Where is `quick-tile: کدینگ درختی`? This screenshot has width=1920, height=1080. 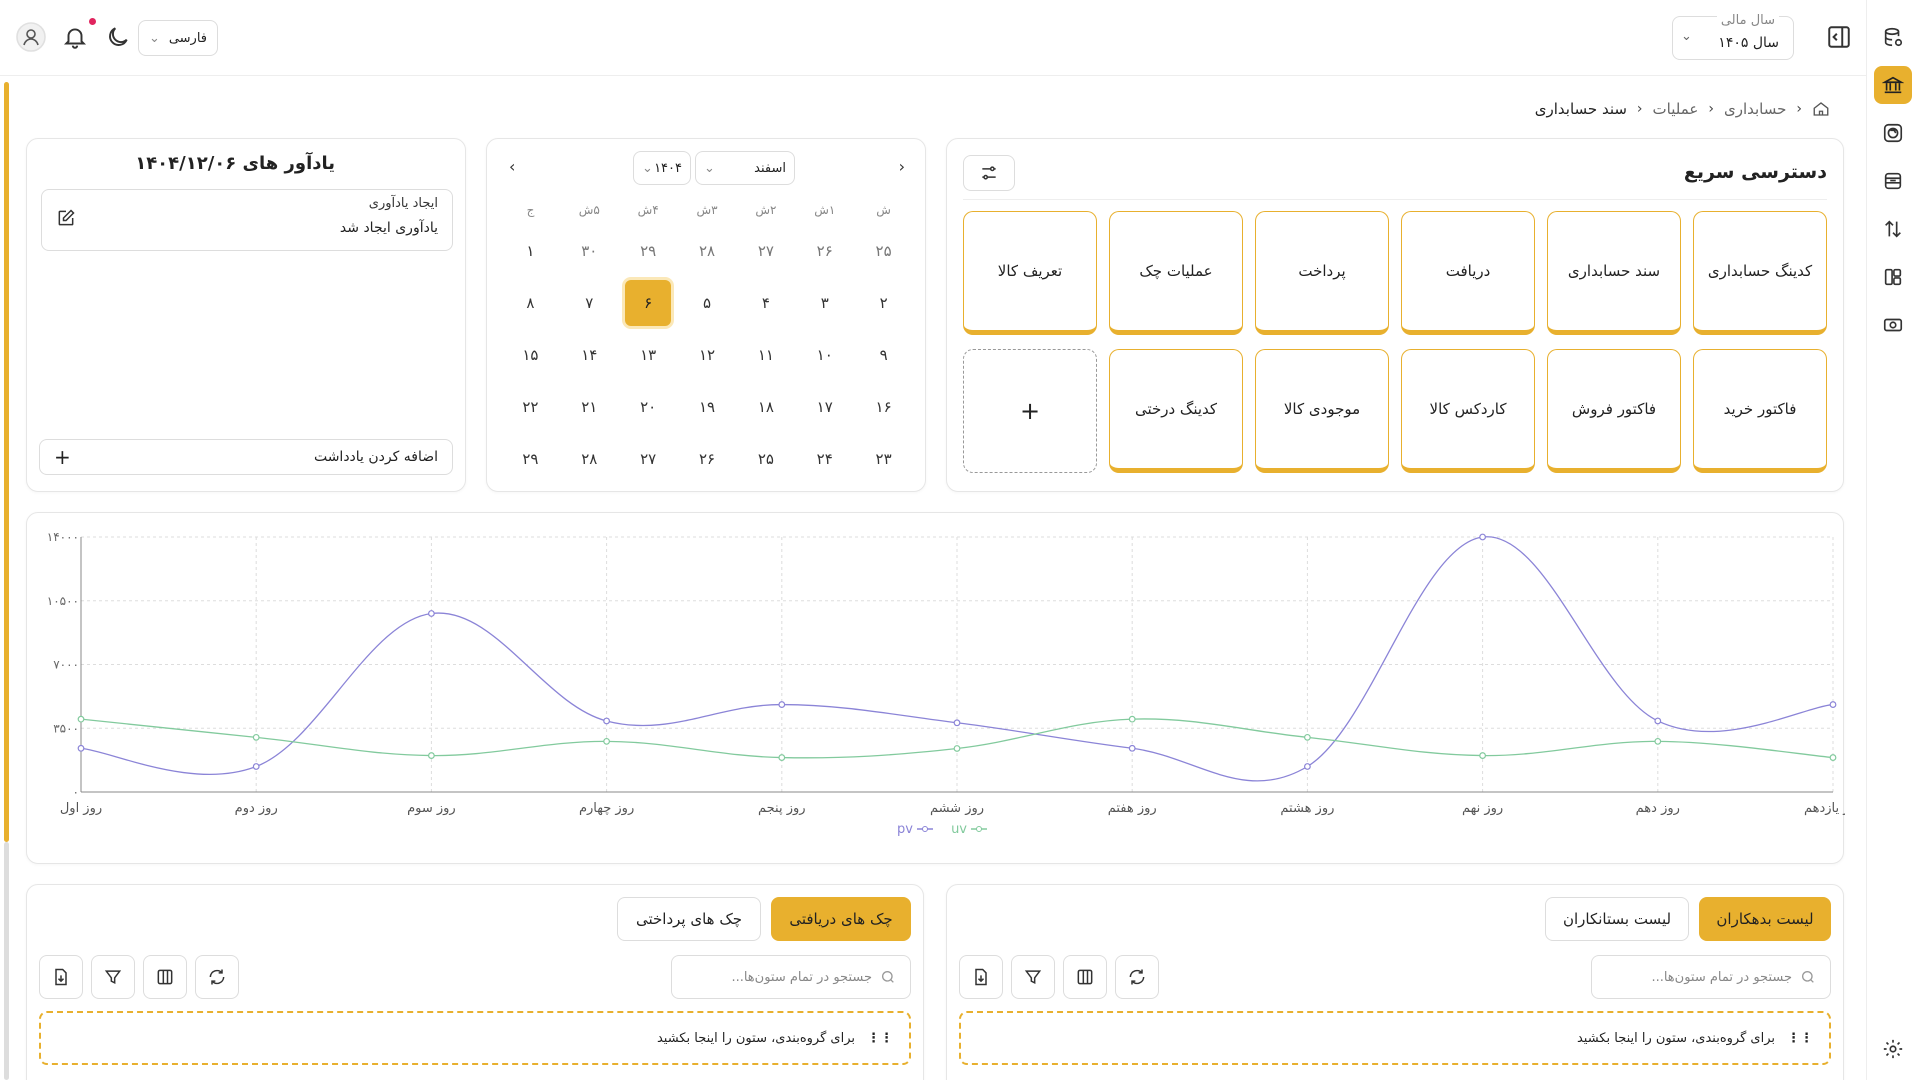
quick-tile: کدینگ درختی is located at coordinates (1176, 411).